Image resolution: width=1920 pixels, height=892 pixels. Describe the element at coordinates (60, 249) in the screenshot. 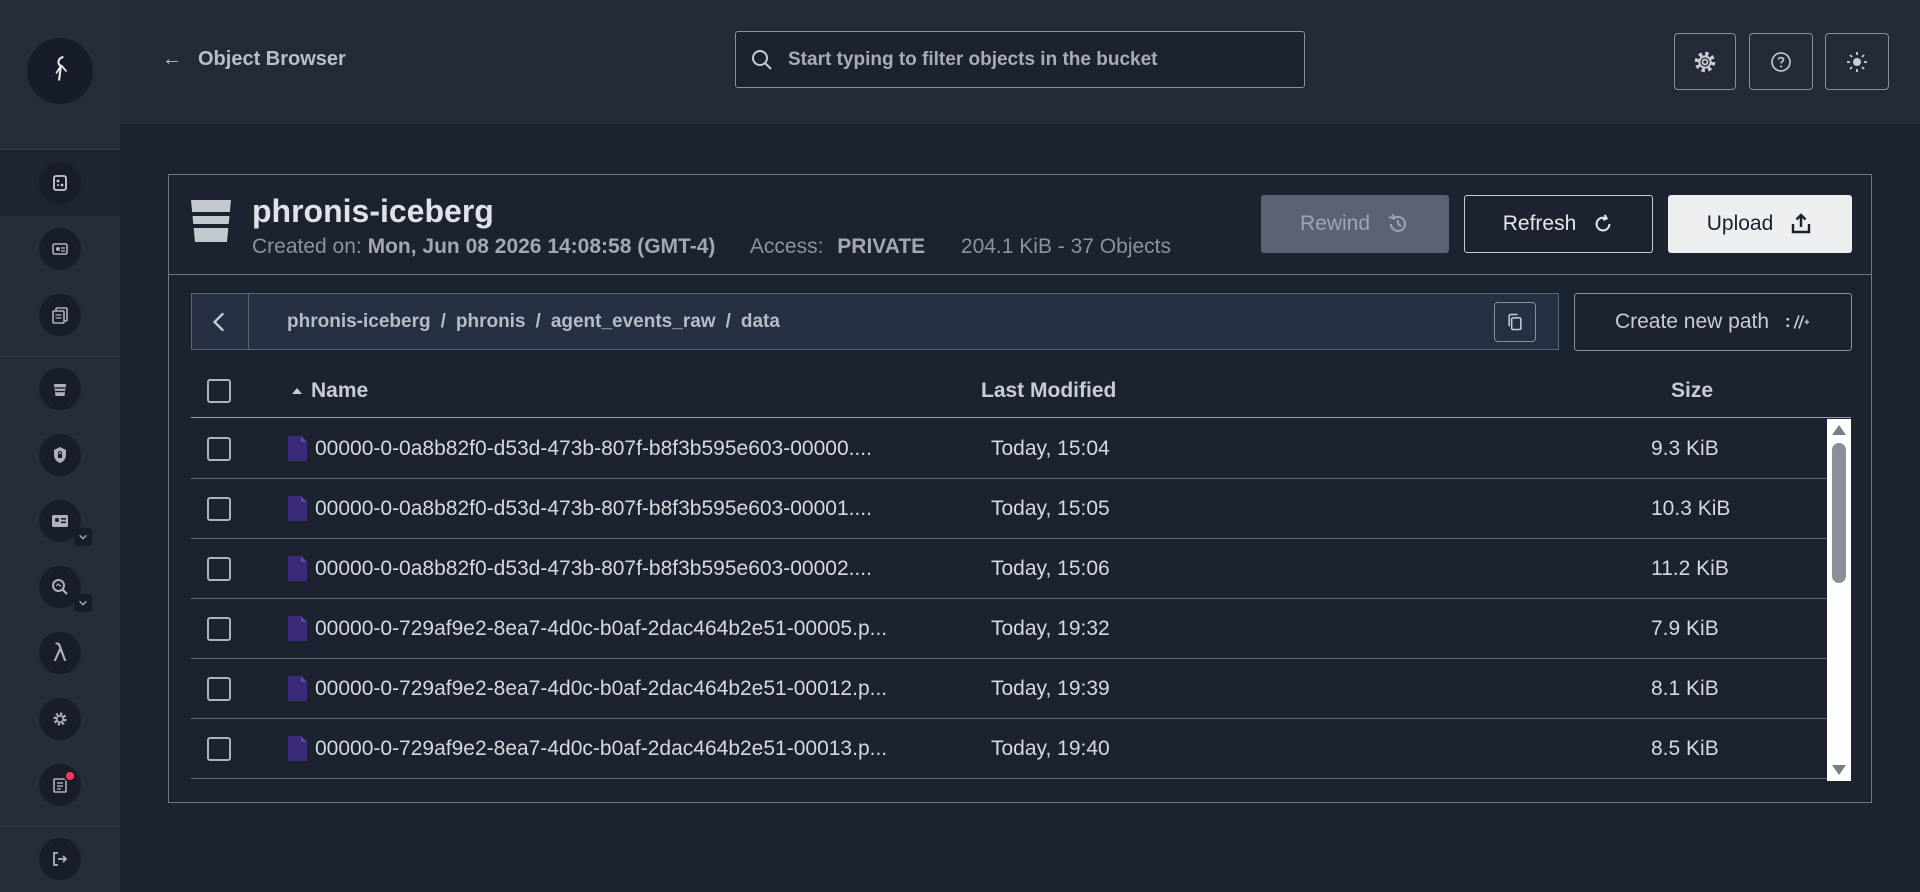

I see `id-card-icon` at that location.